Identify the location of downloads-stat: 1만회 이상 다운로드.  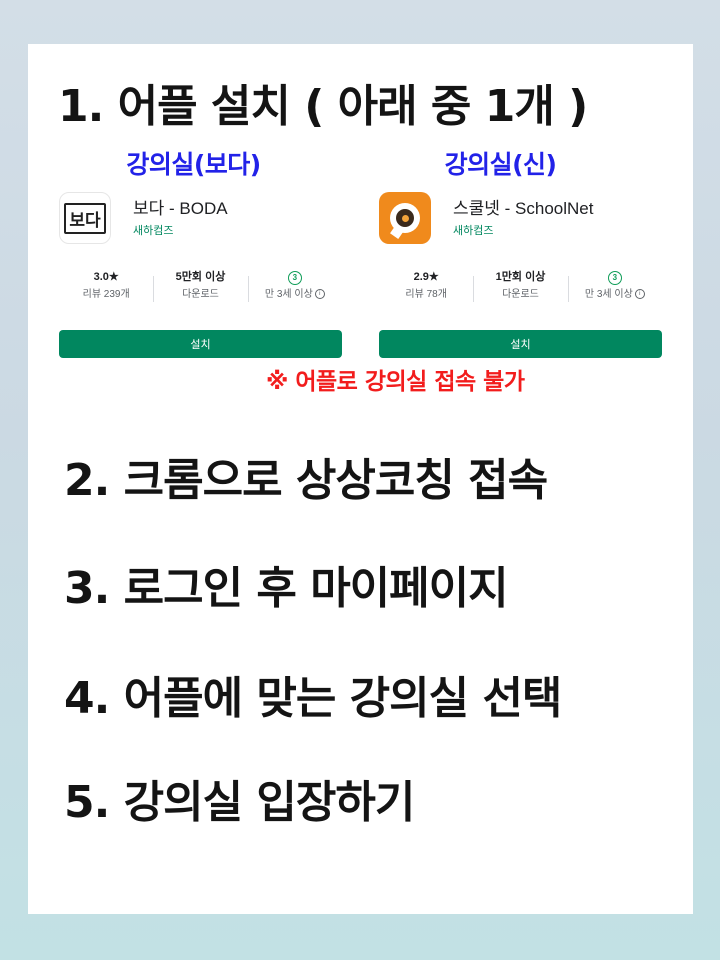
(520, 294).